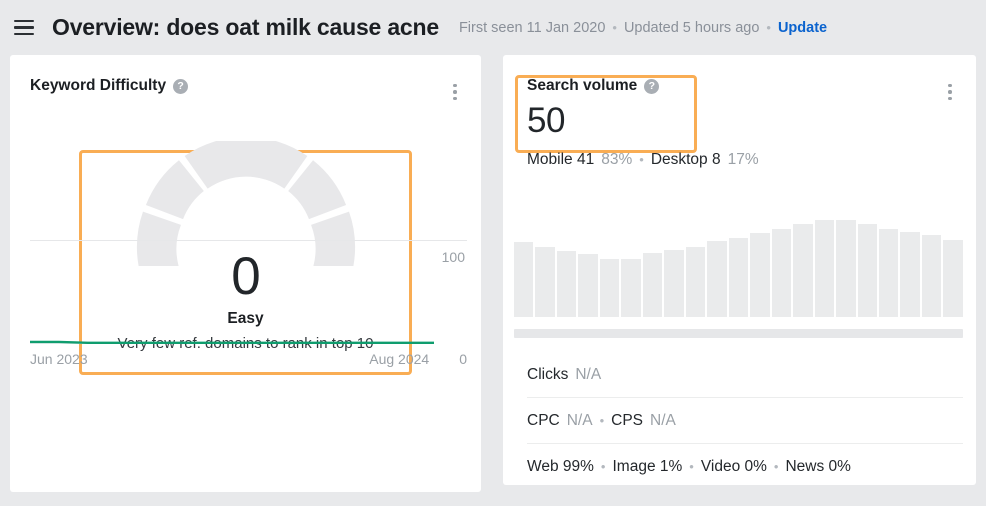 The height and width of the screenshot is (506, 986). What do you see at coordinates (532, 27) in the screenshot?
I see `first-seen-text: First seen 11 Jan 2020` at bounding box center [532, 27].